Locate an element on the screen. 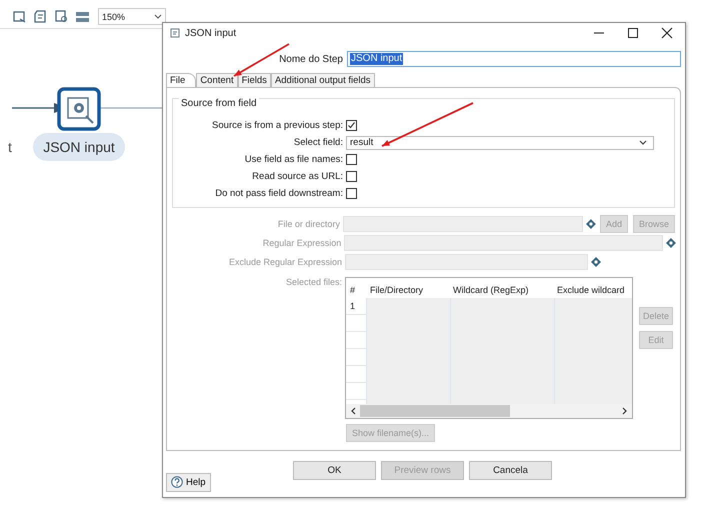 The height and width of the screenshot is (520, 704). field-label: File or directory is located at coordinates (308, 223).